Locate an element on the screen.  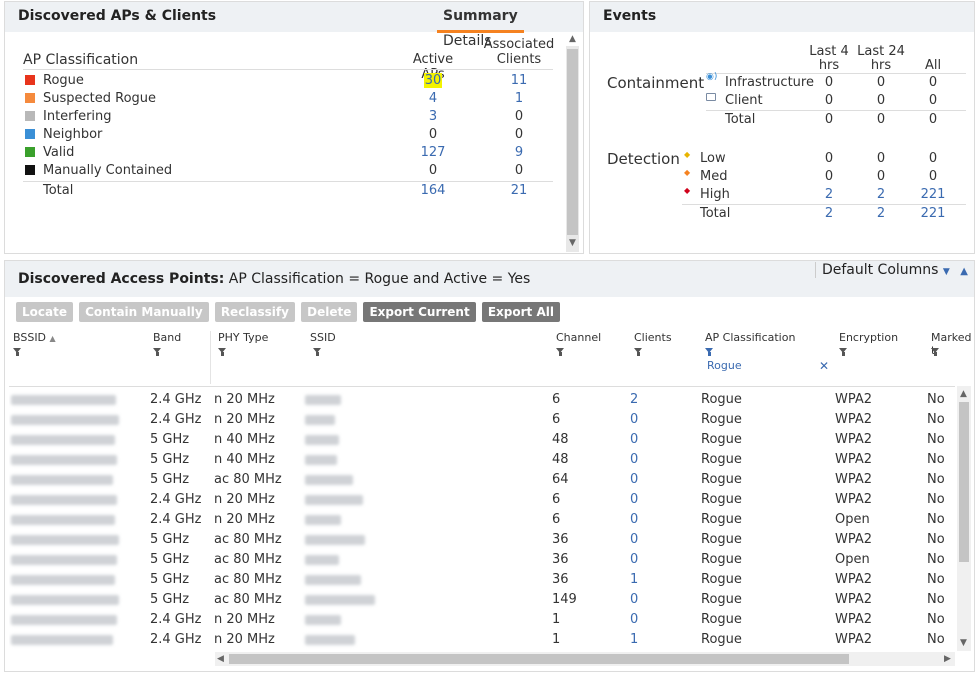
scroll-down-arrow-icon: ▼ is located at coordinates (572, 243).